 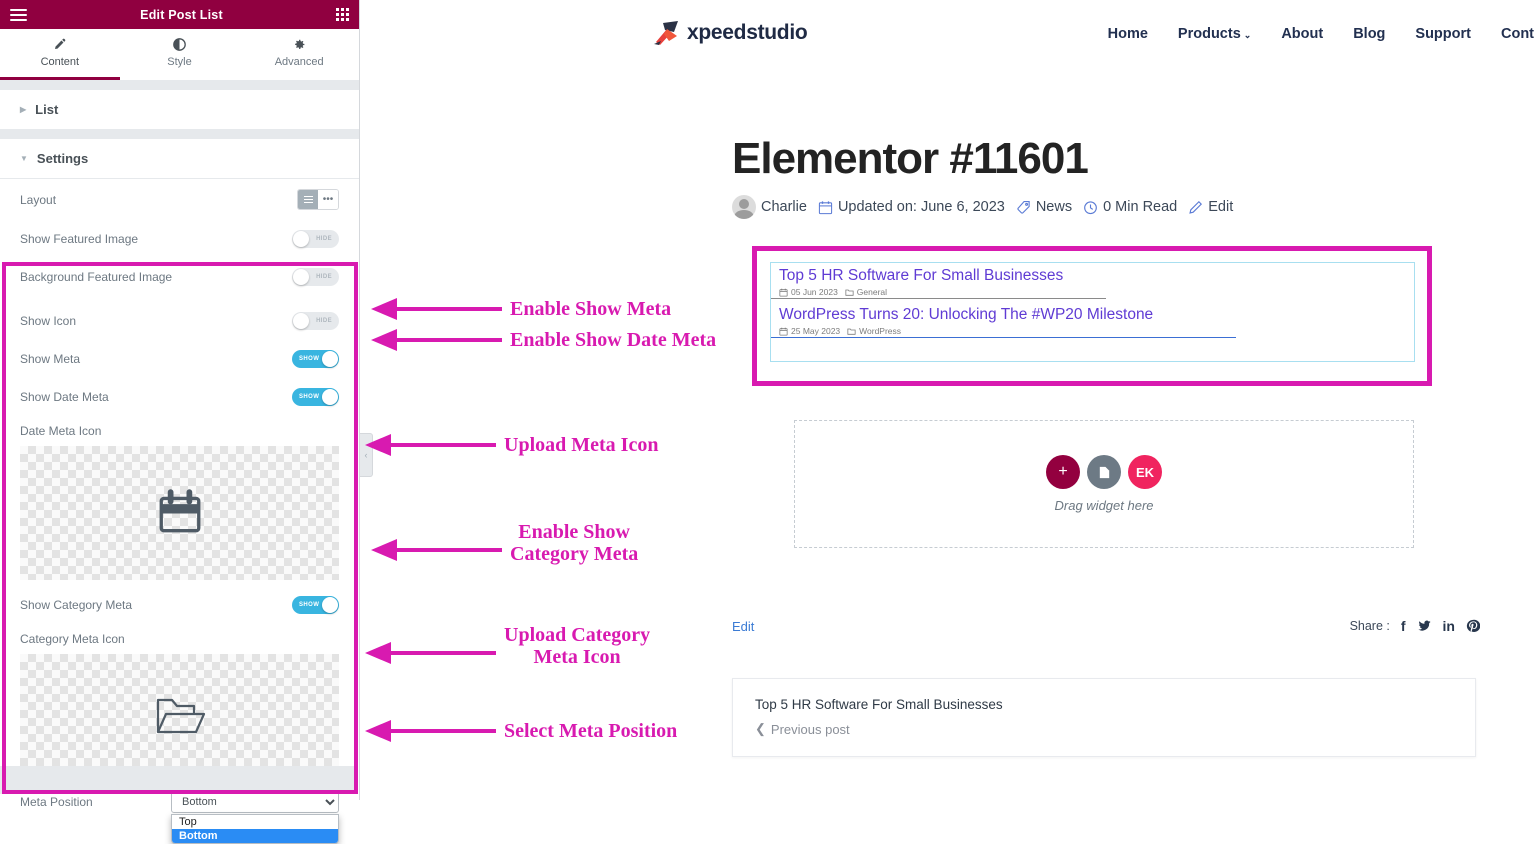 I want to click on read-time: 0 Min Read, so click(x=1140, y=207).